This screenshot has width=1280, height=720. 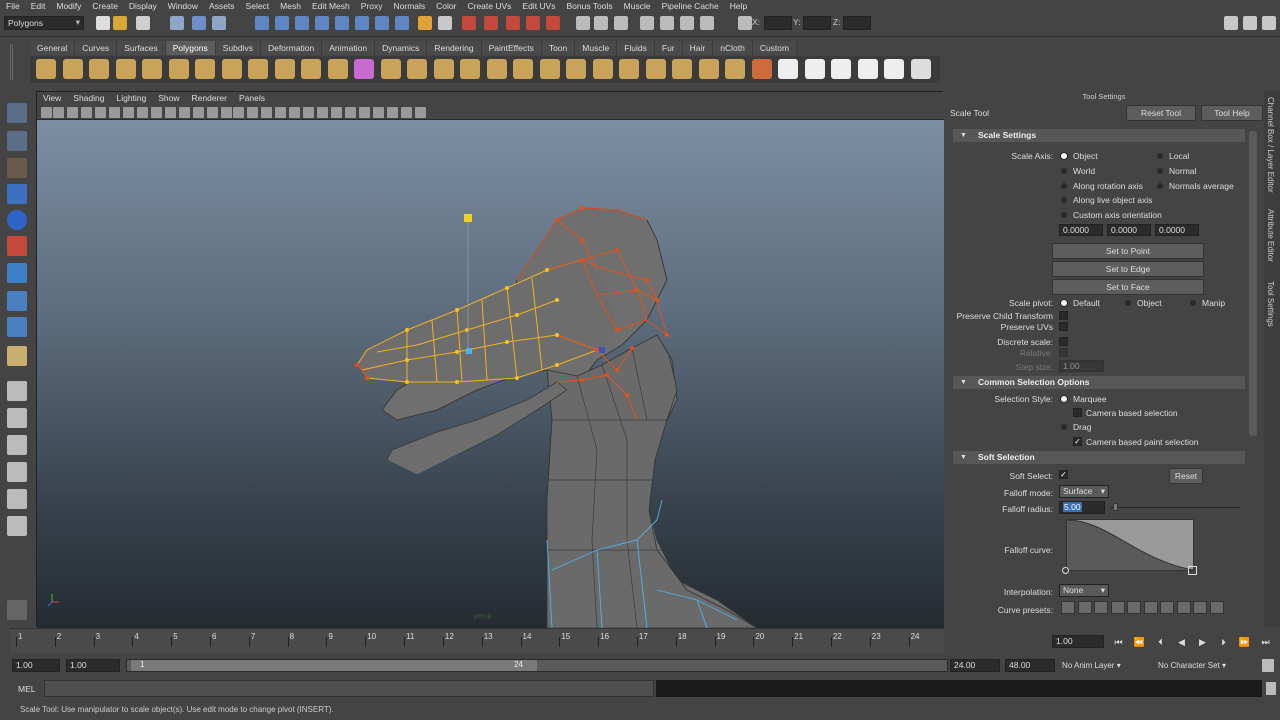 What do you see at coordinates (17, 391) in the screenshot?
I see `single-pane-layout-icon` at bounding box center [17, 391].